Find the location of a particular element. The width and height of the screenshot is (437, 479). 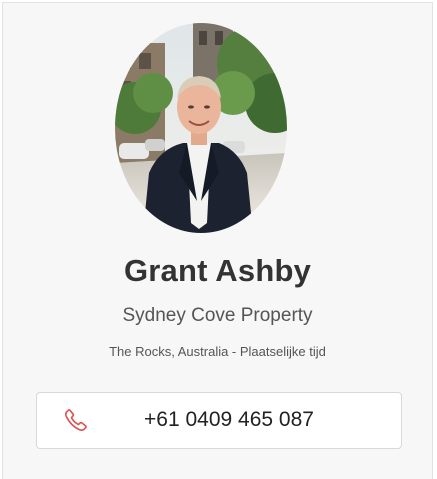

agent-location: The Rocks, Australia - Plaatselijke tijd is located at coordinates (217, 351).